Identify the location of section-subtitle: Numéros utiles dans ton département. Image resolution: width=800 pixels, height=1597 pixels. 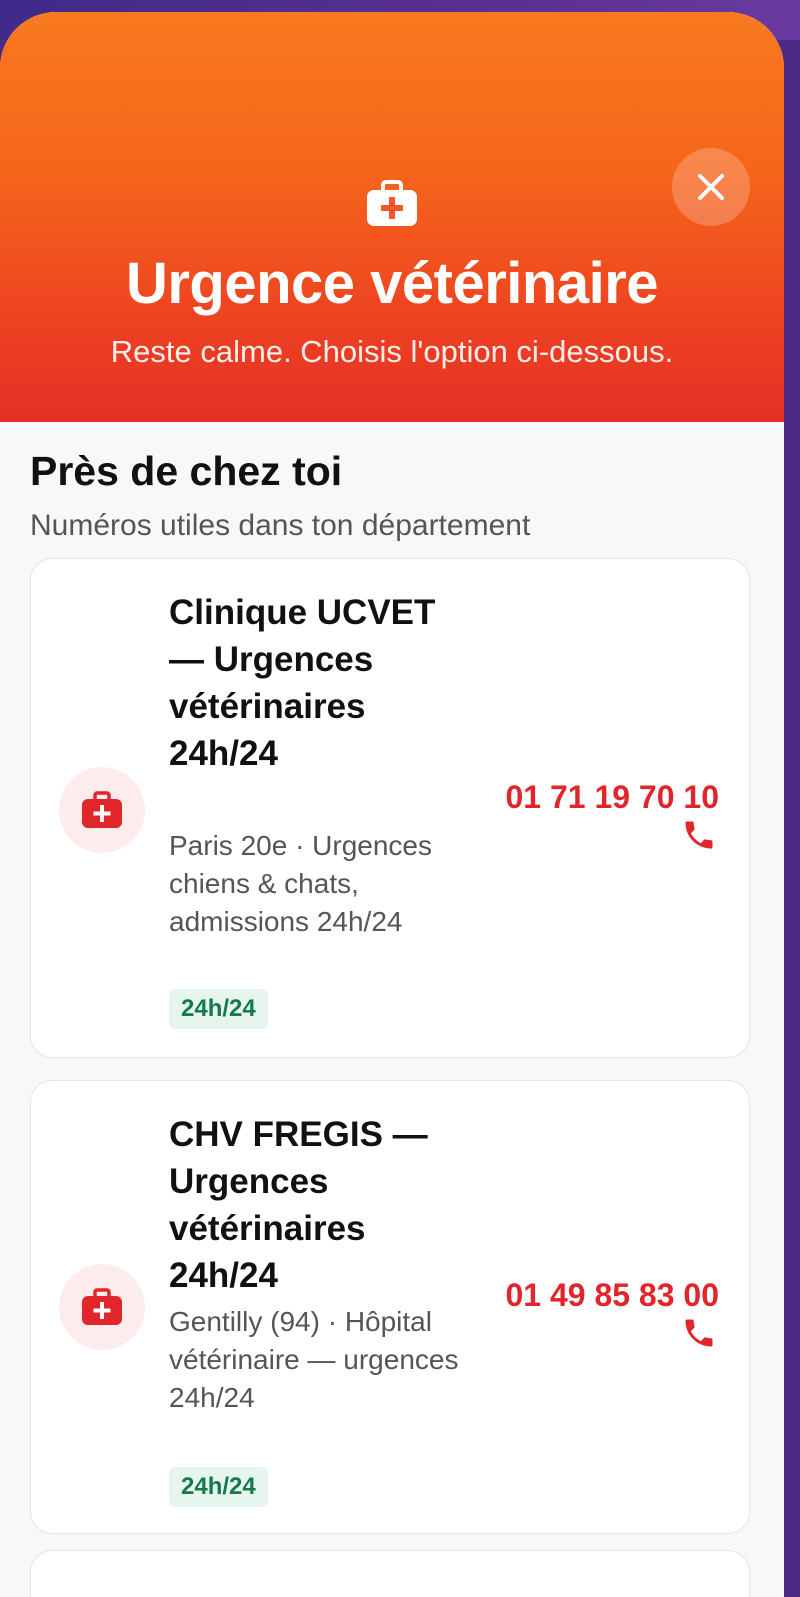
(280, 525).